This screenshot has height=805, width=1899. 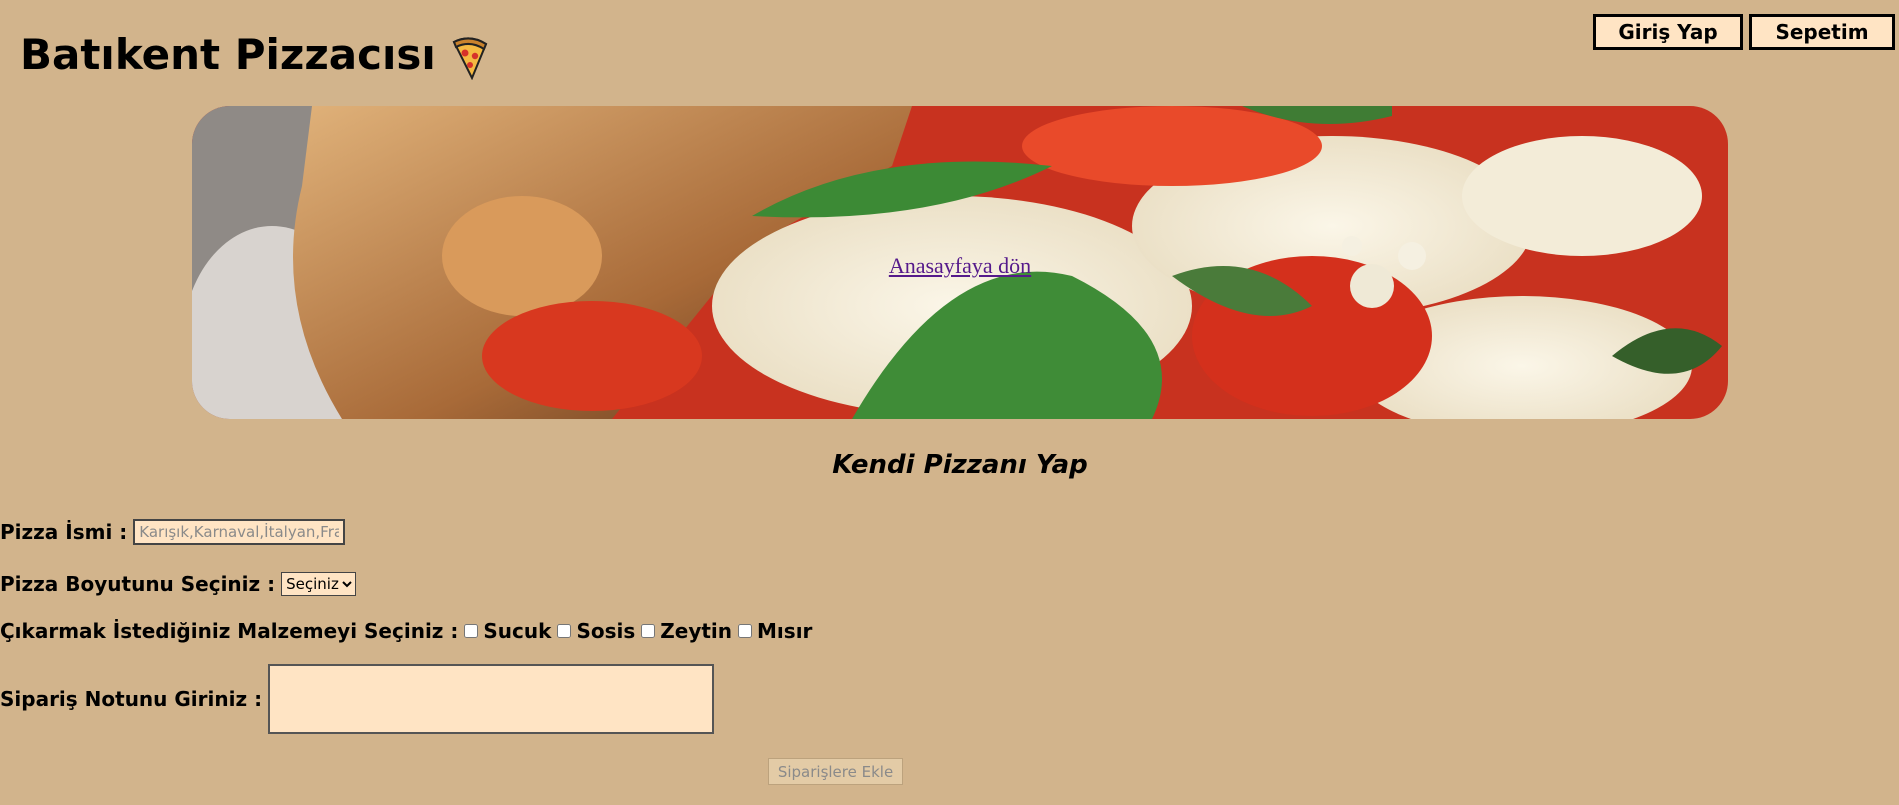 I want to click on zeytin-checkbox, so click(x=648, y=631).